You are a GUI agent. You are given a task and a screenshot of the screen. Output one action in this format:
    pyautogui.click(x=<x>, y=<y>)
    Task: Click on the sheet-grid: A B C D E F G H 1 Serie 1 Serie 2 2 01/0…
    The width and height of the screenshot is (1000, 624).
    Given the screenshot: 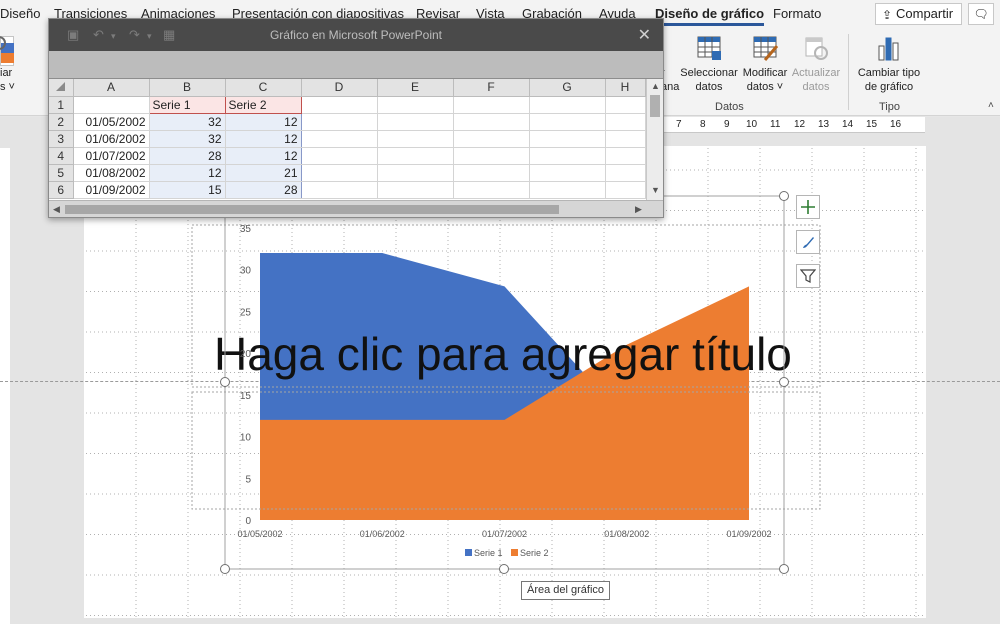 What is the action you would take?
    pyautogui.click(x=356, y=148)
    